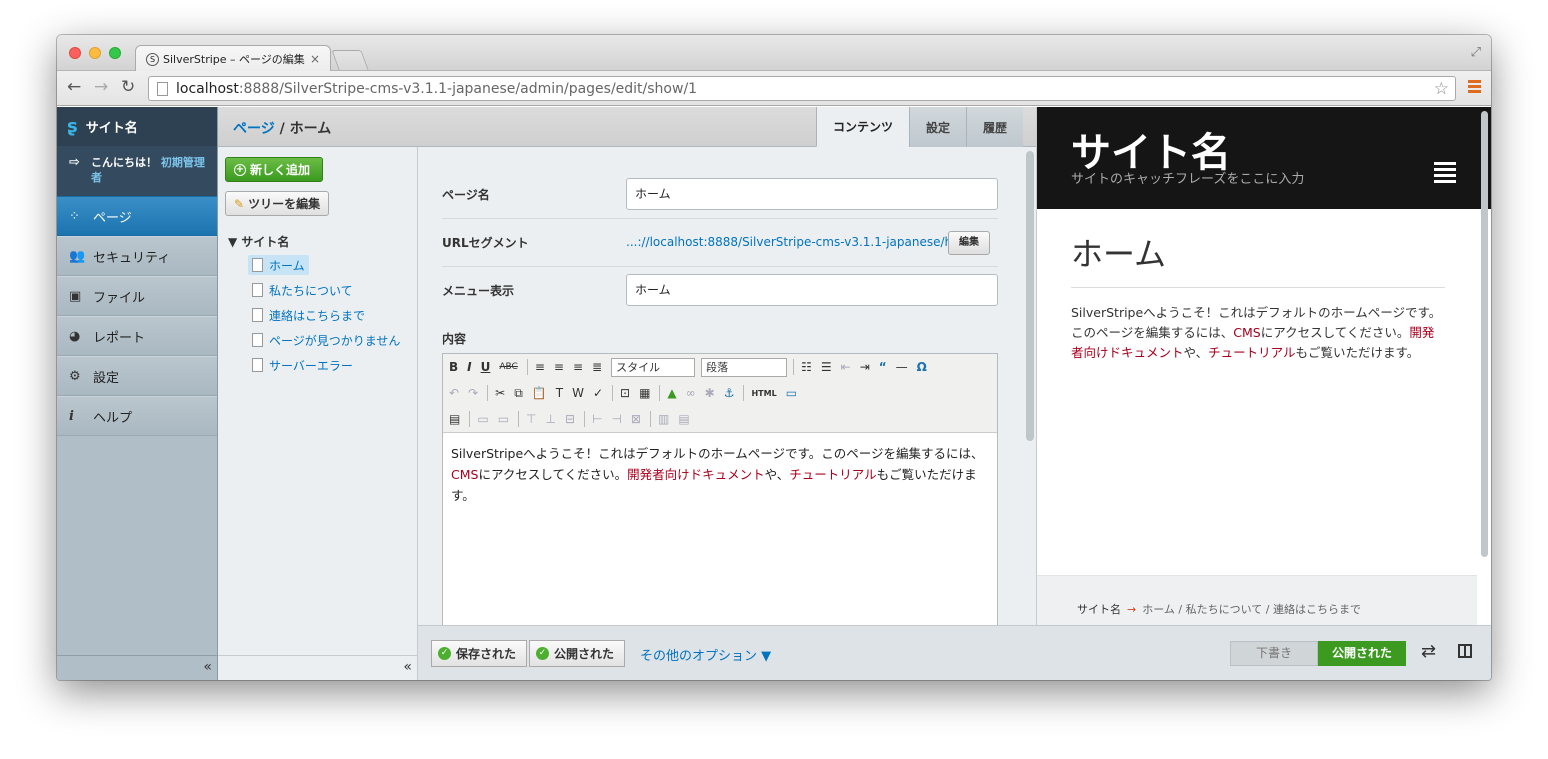 The width and height of the screenshot is (1548, 759). What do you see at coordinates (616, 419) in the screenshot?
I see `col-after-icon: ⊣` at bounding box center [616, 419].